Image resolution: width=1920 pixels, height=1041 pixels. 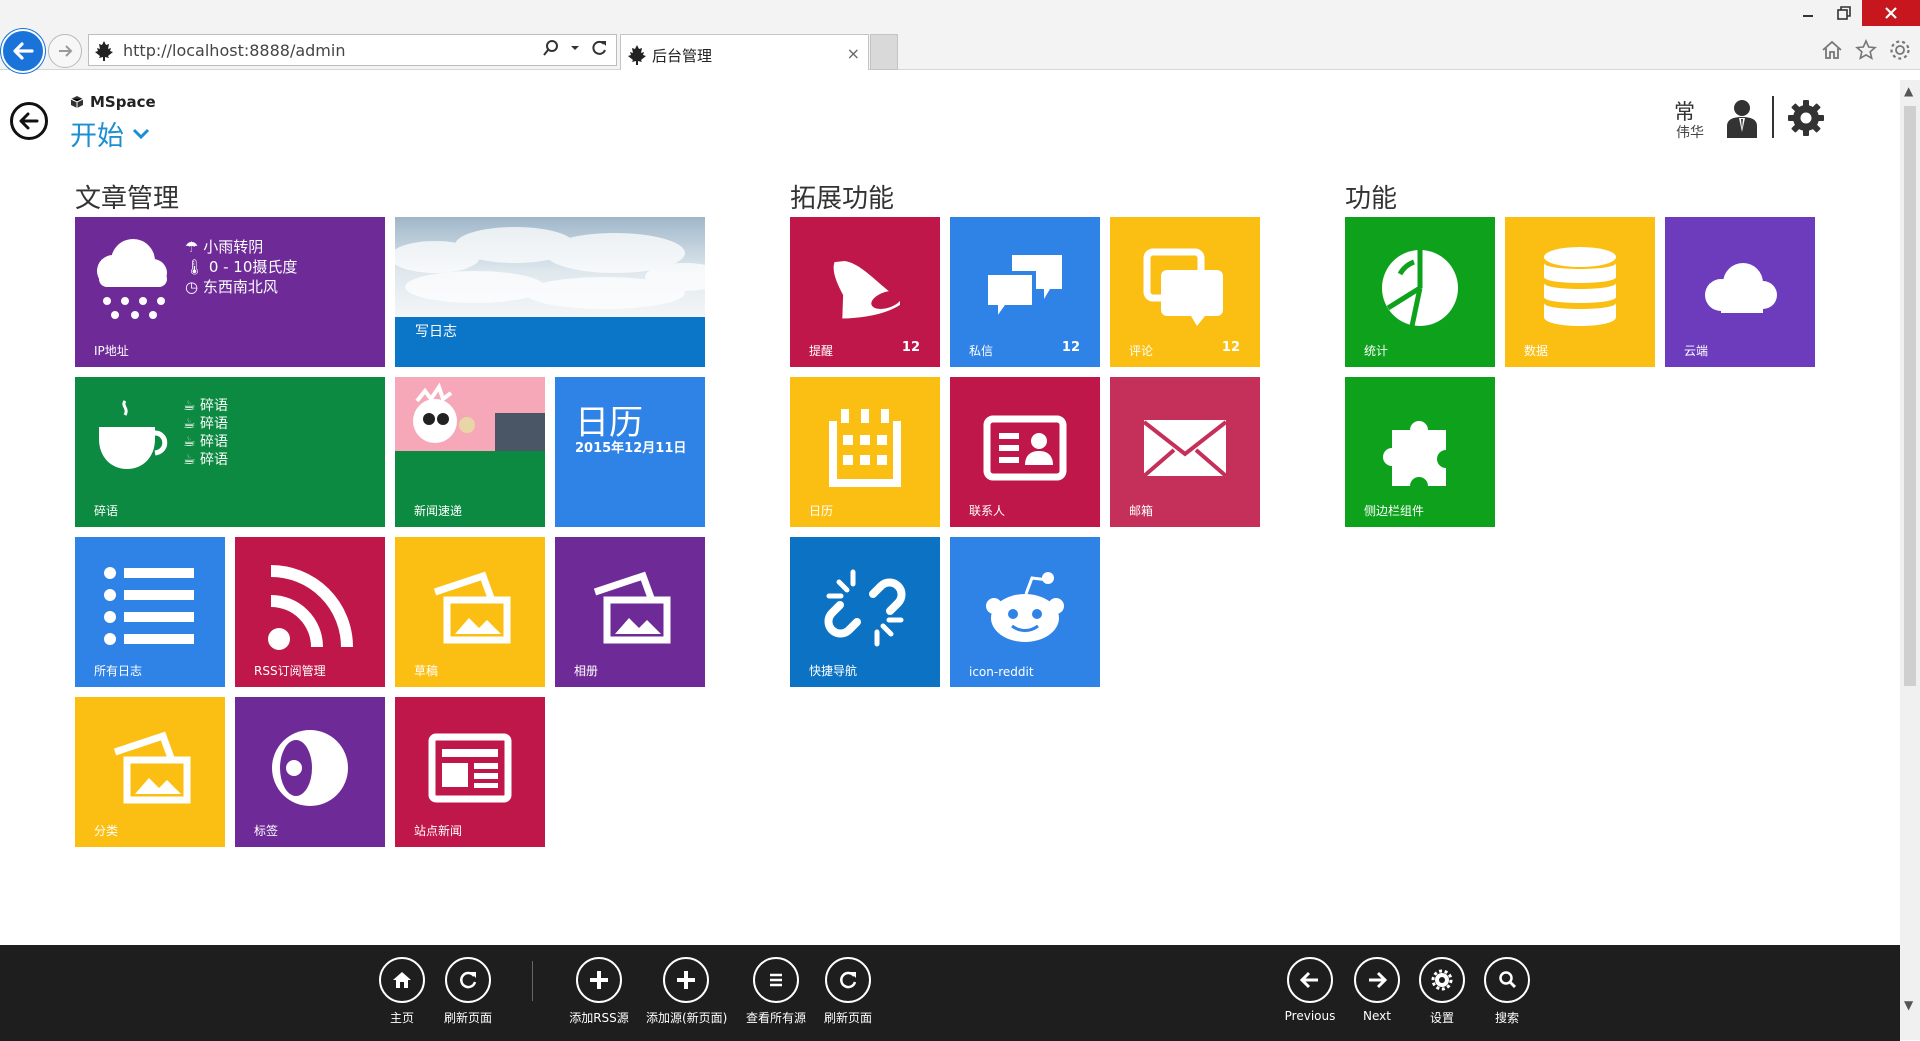 What do you see at coordinates (853, 53) in the screenshot?
I see `tab-close-button: ×` at bounding box center [853, 53].